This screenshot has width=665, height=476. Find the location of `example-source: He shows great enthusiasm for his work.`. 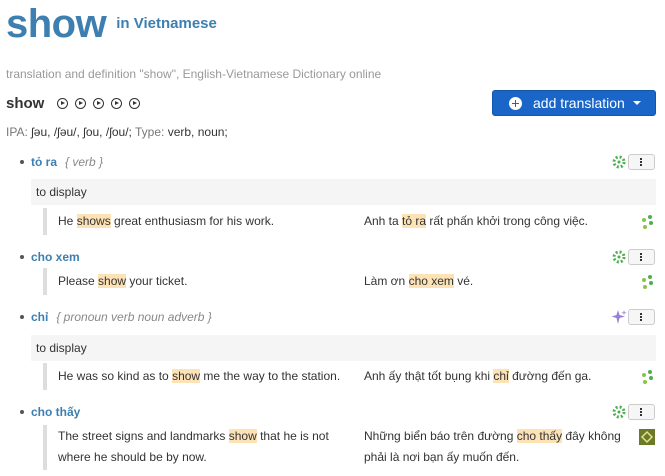

example-source: He shows great enthusiasm for his work. is located at coordinates (203, 221).